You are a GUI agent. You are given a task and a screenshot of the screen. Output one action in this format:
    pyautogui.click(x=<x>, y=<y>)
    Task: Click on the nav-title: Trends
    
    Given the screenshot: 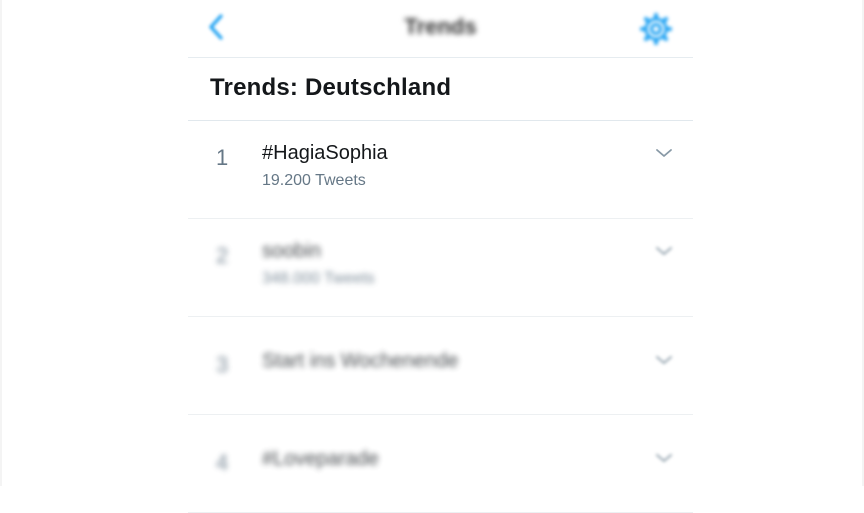 What is the action you would take?
    pyautogui.click(x=440, y=26)
    